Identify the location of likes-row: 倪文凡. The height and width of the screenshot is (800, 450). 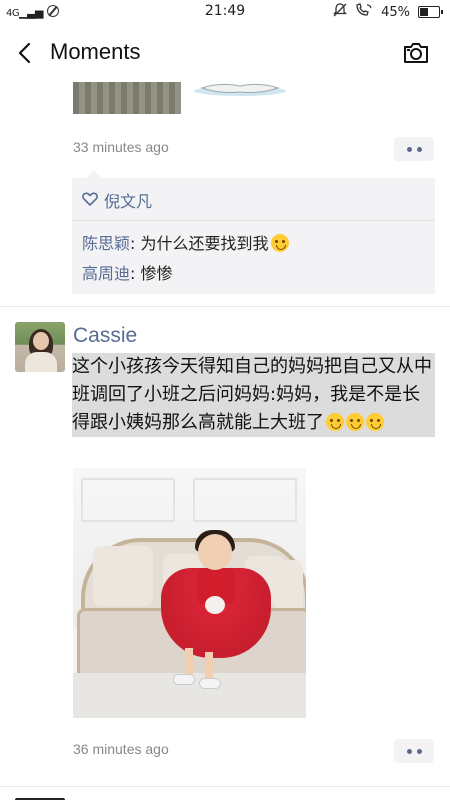
(117, 200).